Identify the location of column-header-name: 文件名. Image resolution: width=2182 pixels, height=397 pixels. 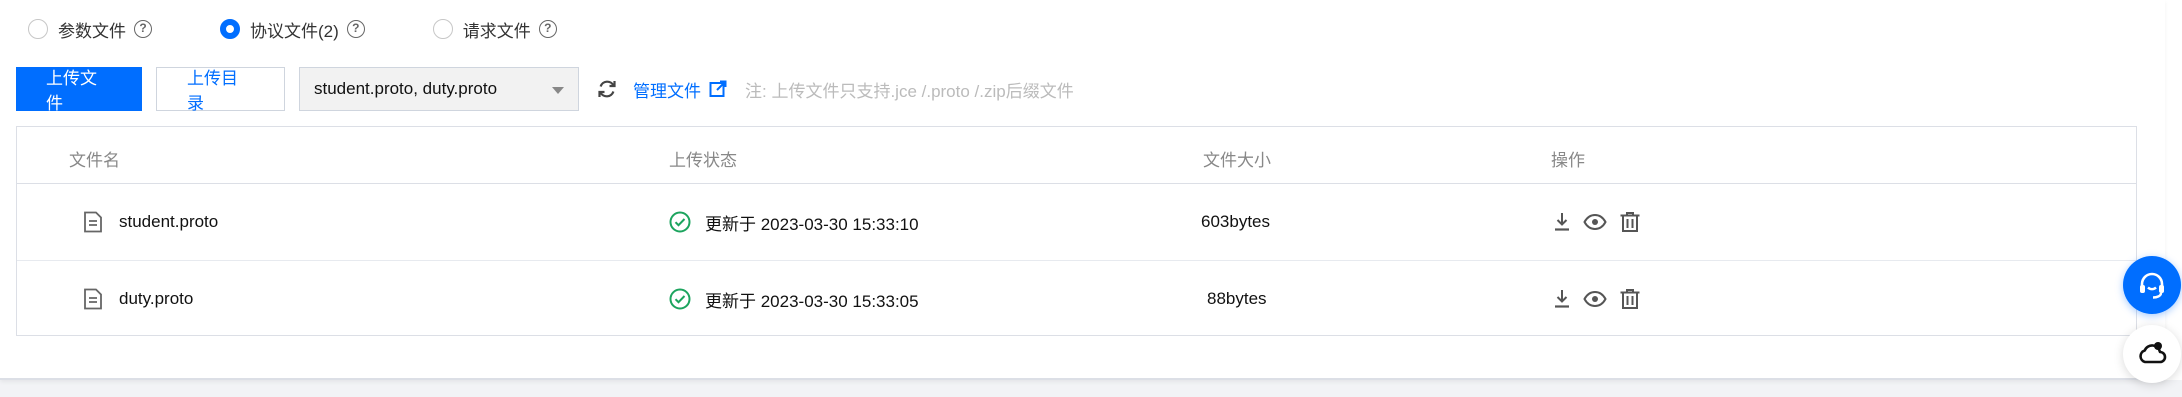
(94, 160).